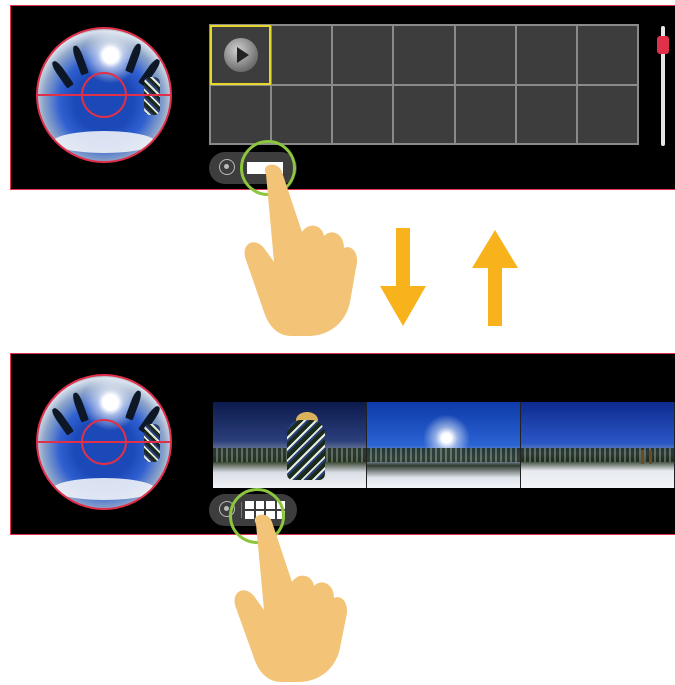 This screenshot has width=675, height=685. Describe the element at coordinates (403, 277) in the screenshot. I see `arrow-down-icon` at that location.